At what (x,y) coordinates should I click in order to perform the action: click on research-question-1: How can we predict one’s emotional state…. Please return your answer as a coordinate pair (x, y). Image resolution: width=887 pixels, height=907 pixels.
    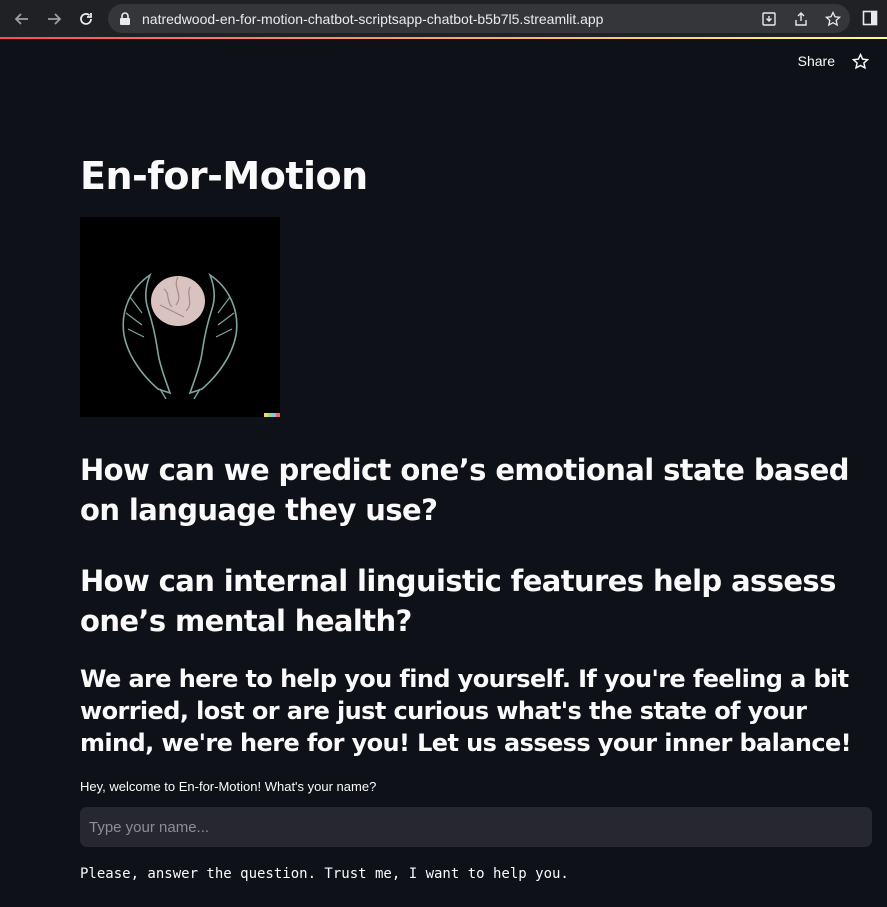
    Looking at the image, I should click on (464, 490).